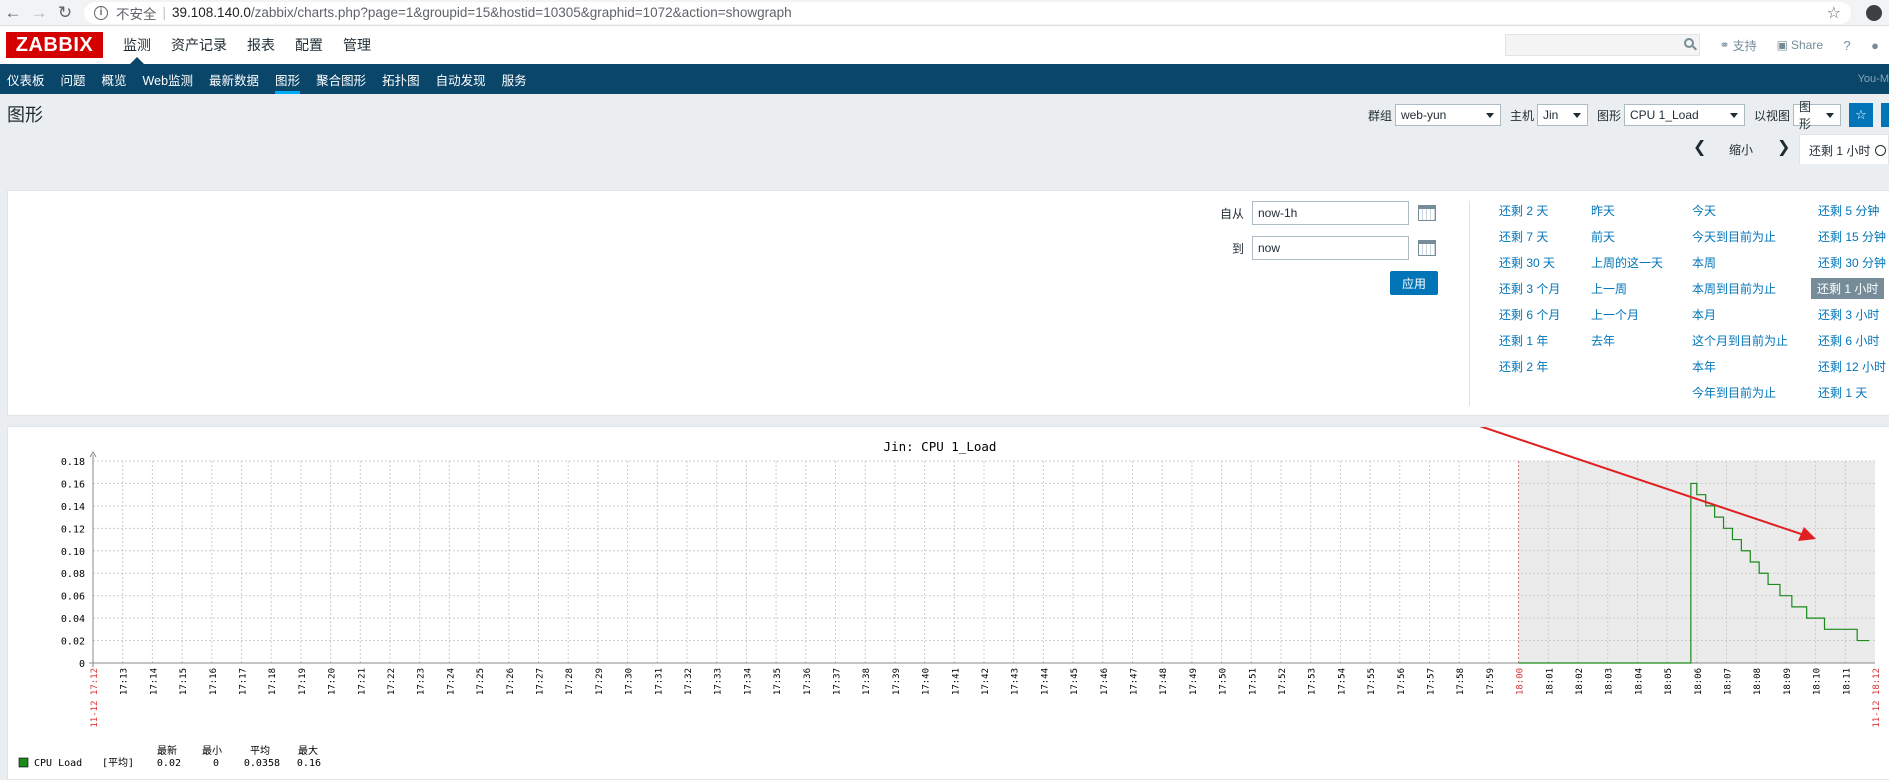 Image resolution: width=1889 pixels, height=780 pixels. What do you see at coordinates (1848, 340) in the screenshot?
I see `quick-range: 还剩 6 小时` at bounding box center [1848, 340].